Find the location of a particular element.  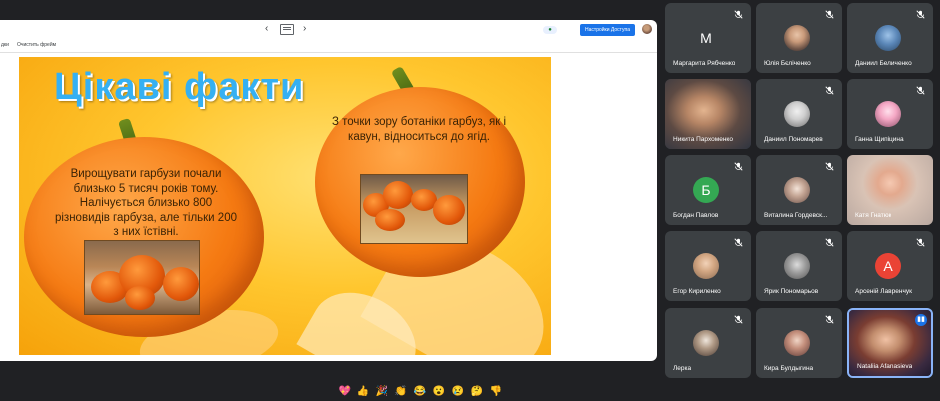

participant-tile: Юлія Бєліченко is located at coordinates (799, 38).